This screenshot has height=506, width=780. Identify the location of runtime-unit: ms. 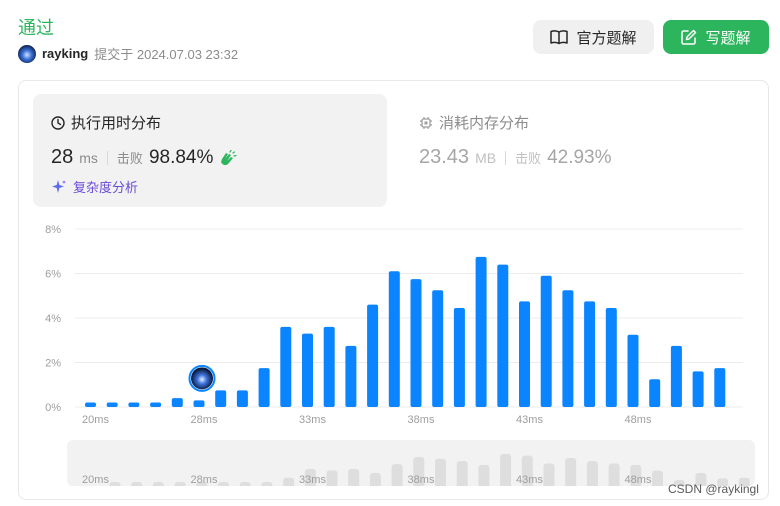
(88, 158).